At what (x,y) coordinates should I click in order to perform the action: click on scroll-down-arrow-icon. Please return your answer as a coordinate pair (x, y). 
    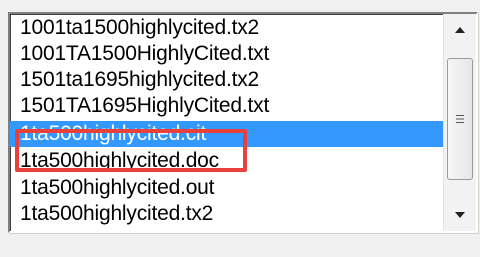
    Looking at the image, I should click on (460, 215).